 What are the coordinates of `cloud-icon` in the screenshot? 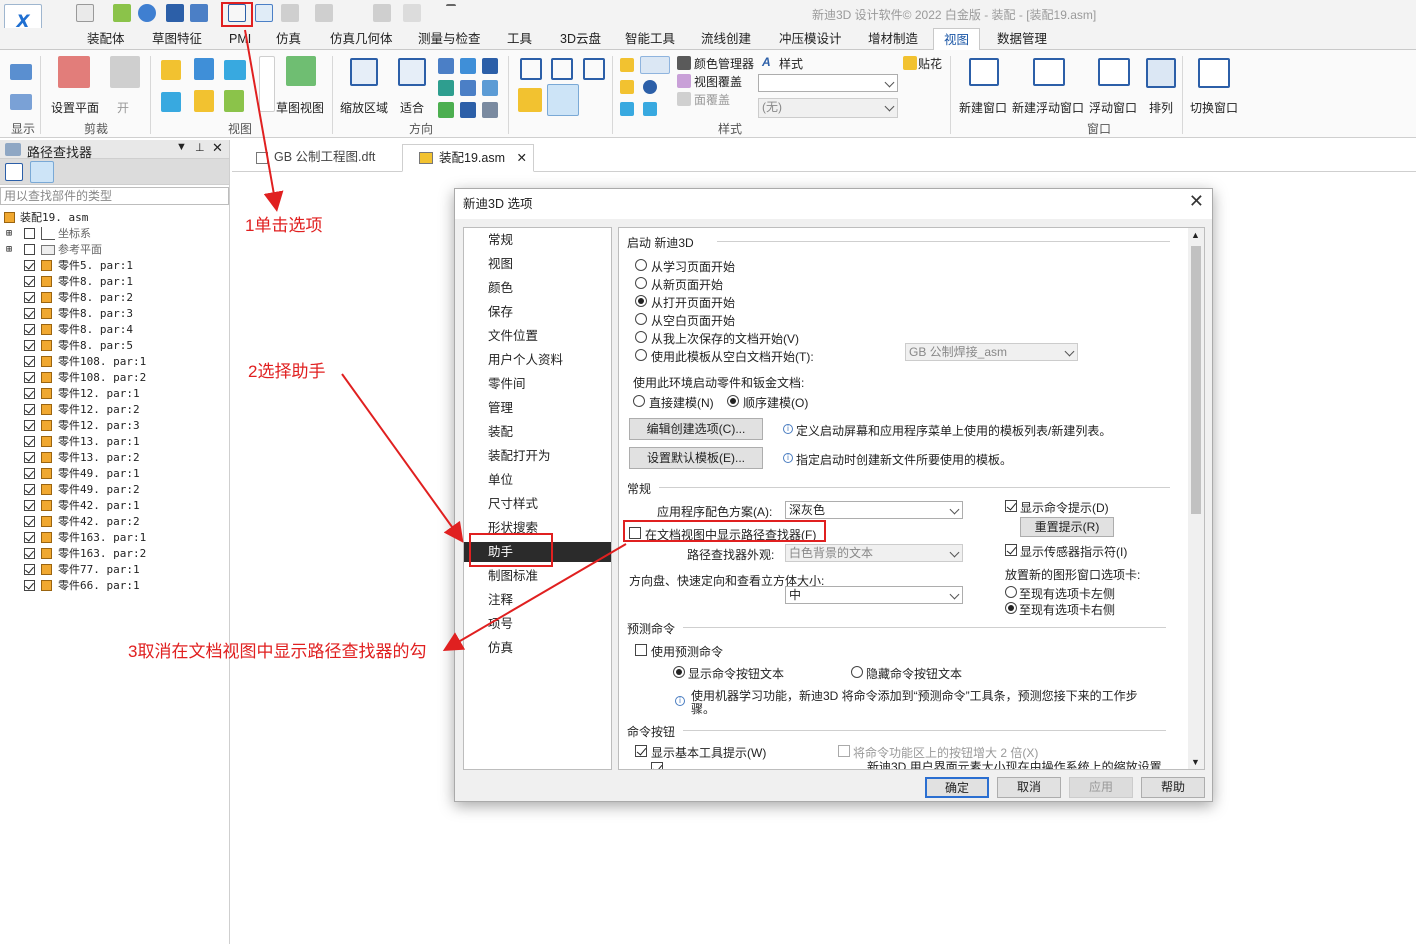 It's located at (147, 13).